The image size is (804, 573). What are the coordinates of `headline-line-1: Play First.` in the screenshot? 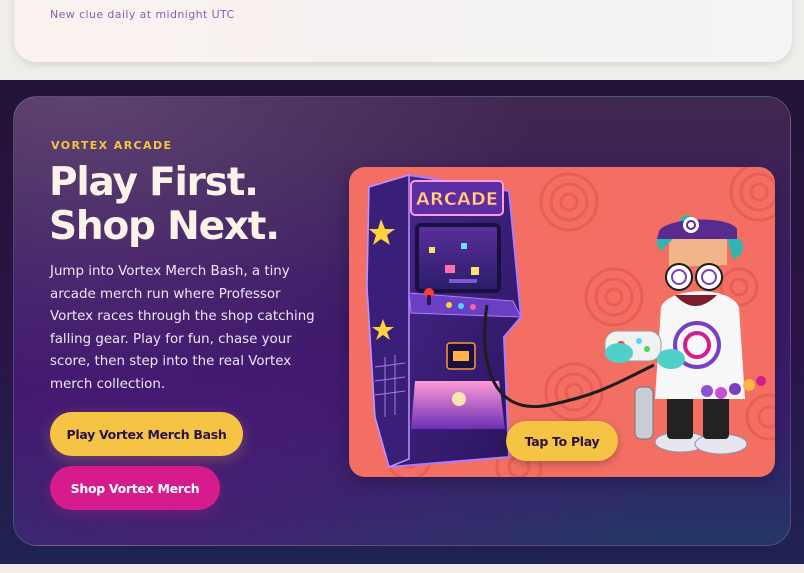 It's located at (154, 182).